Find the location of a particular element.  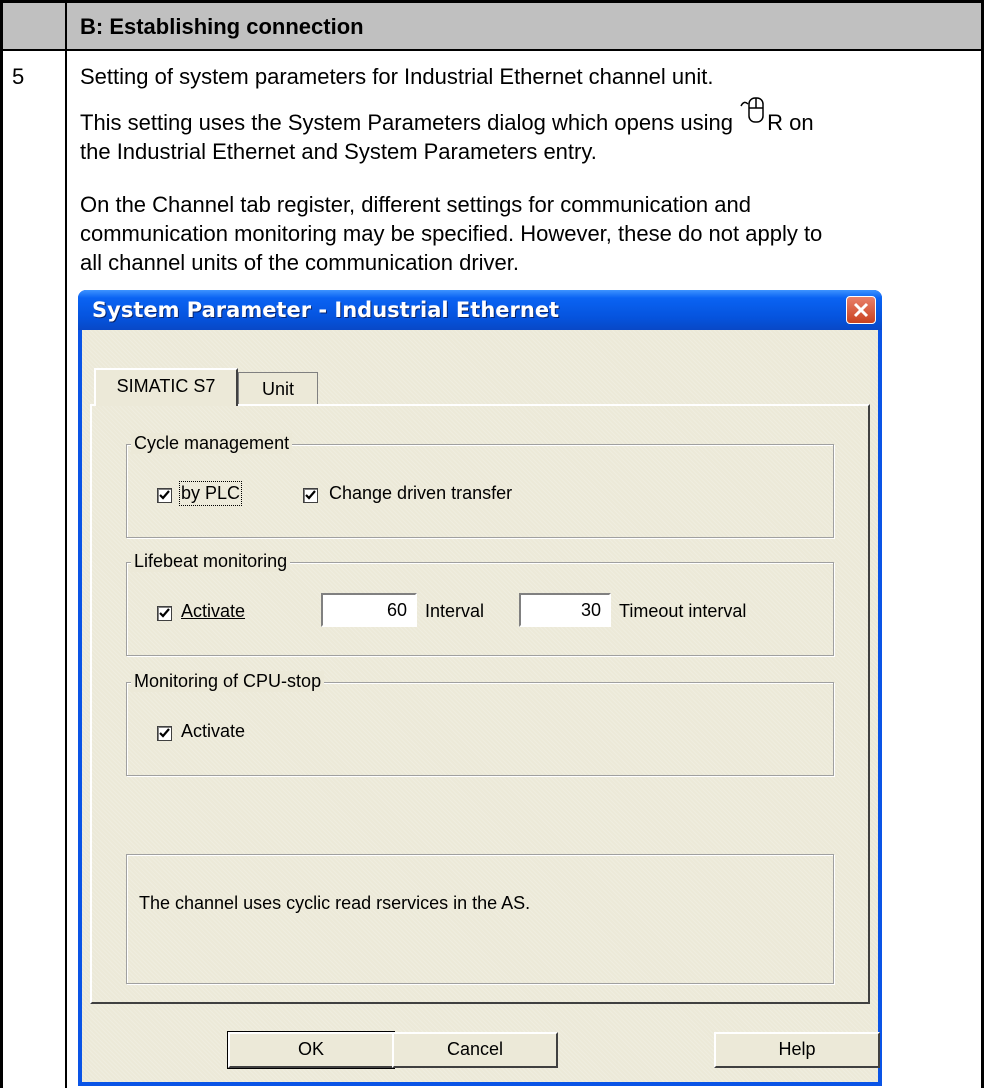

lifebeat-activate-label: Activate is located at coordinates (213, 611).